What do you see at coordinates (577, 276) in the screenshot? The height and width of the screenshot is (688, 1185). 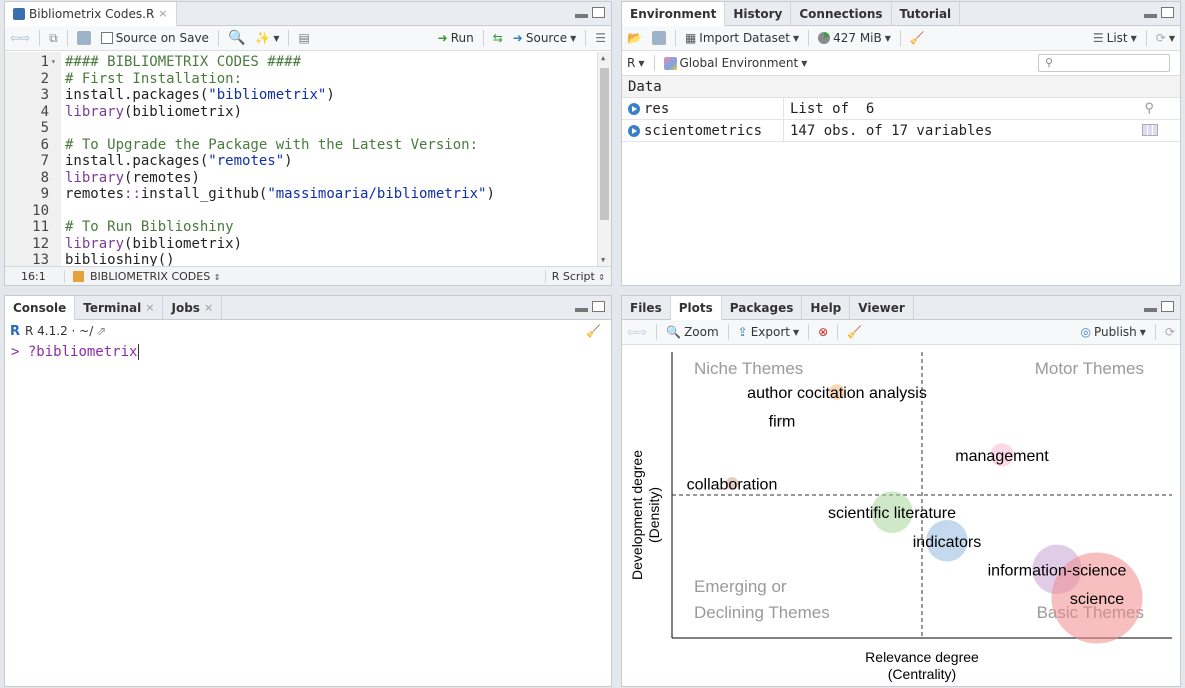 I see `file-type: R Script ⇕` at bounding box center [577, 276].